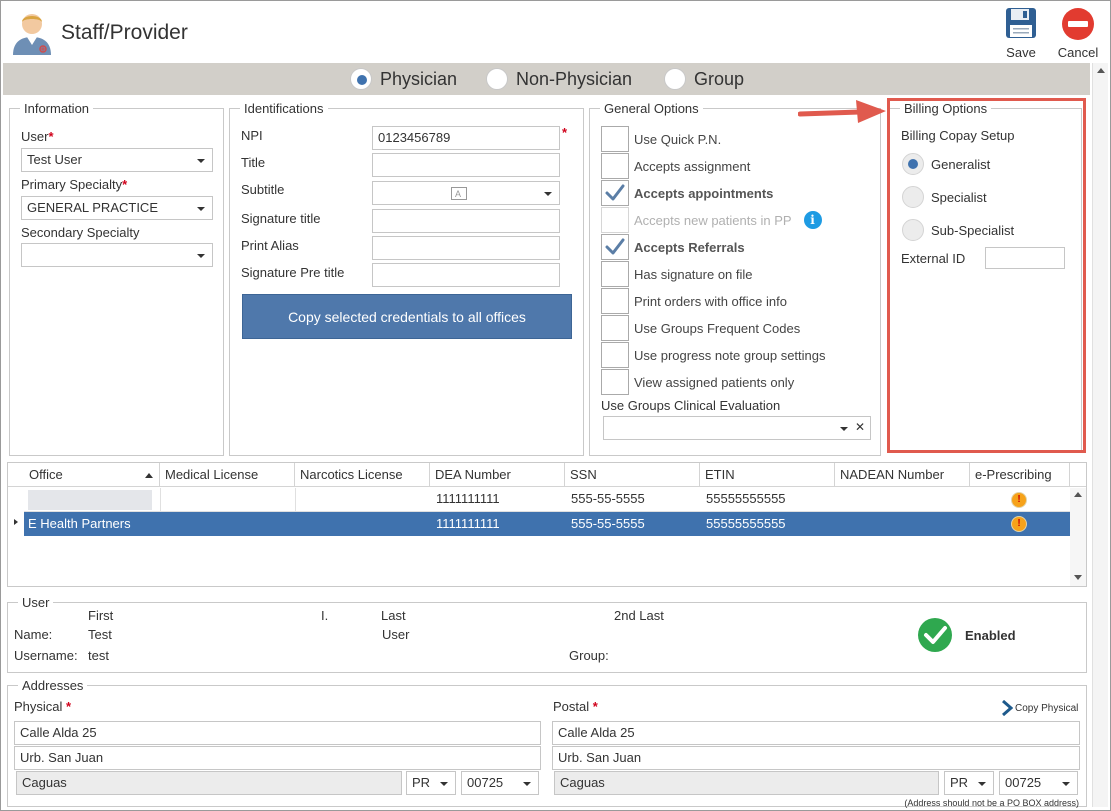 The height and width of the screenshot is (811, 1111). I want to click on provider-type-bar: Physician Non-Physician Group, so click(546, 79).